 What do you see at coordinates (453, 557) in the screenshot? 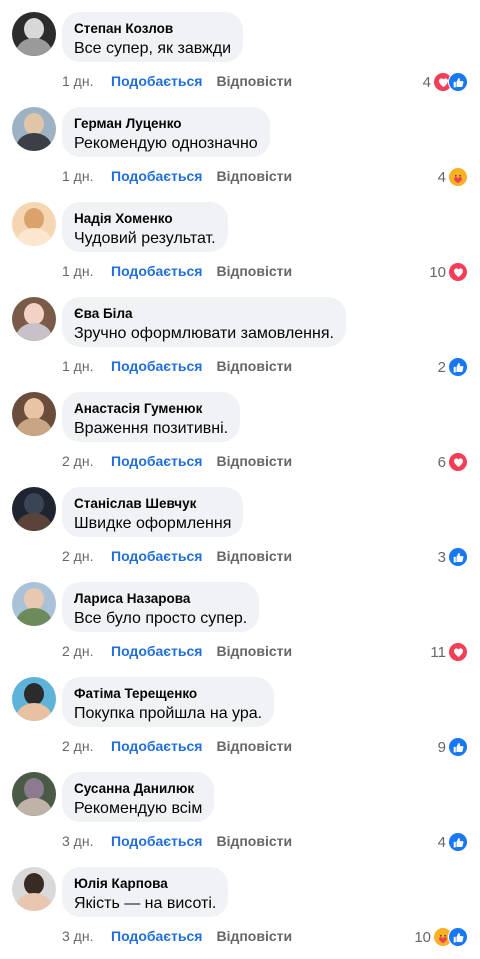
I see `reaction-summary: 3` at bounding box center [453, 557].